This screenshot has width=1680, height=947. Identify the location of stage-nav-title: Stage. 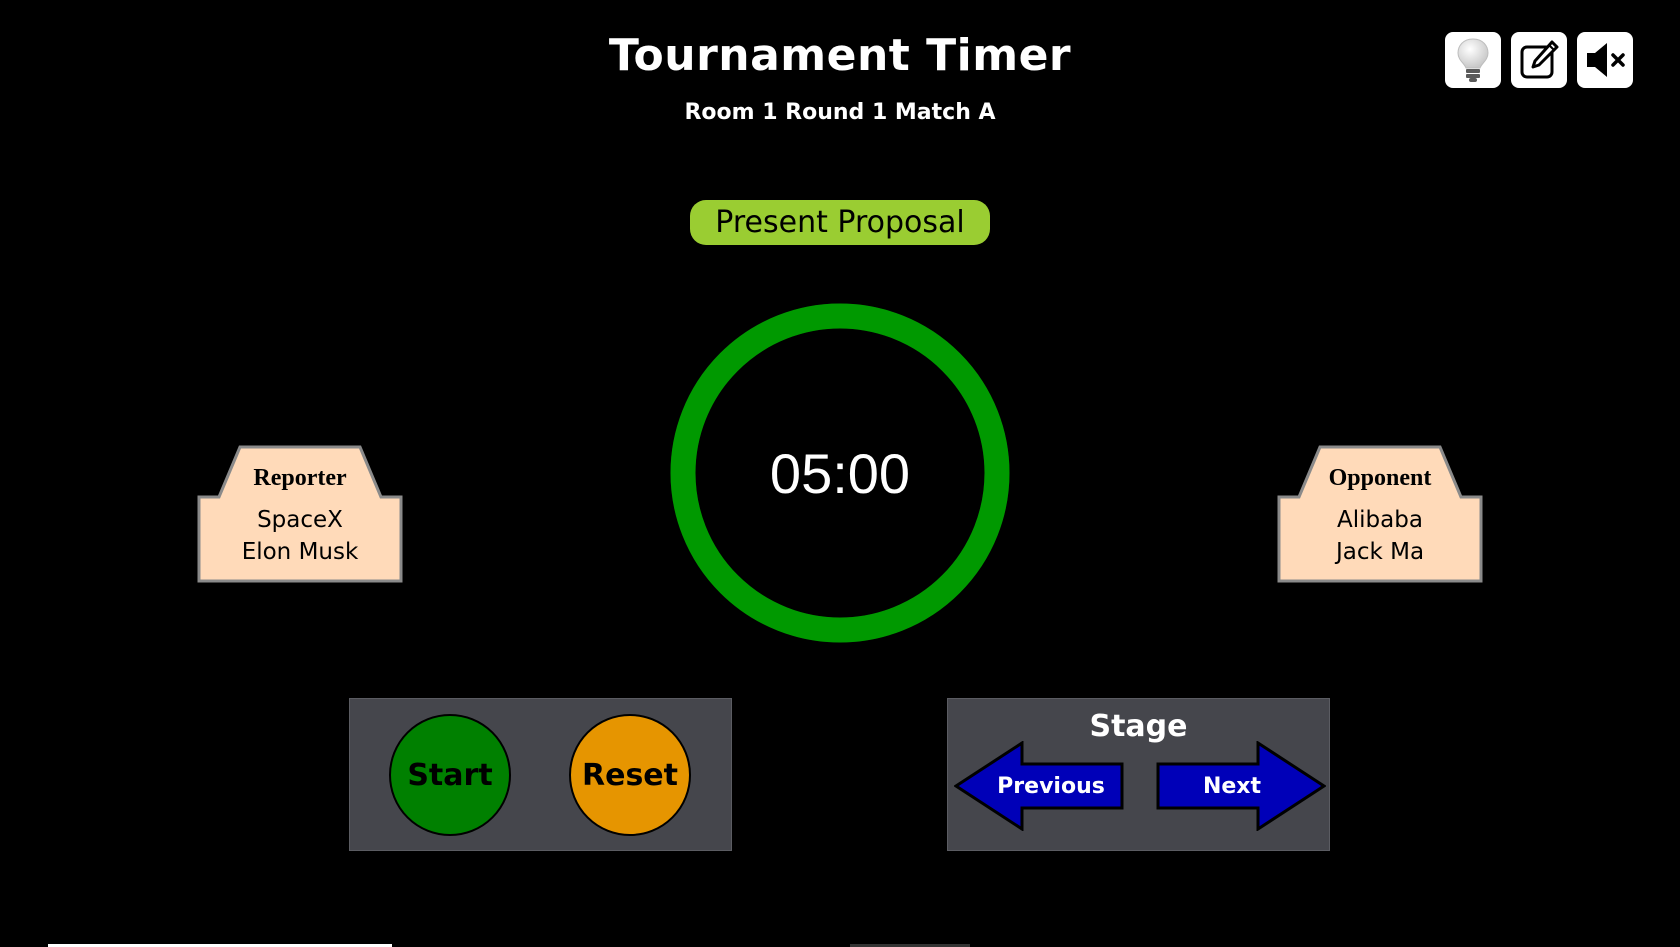
(1138, 726).